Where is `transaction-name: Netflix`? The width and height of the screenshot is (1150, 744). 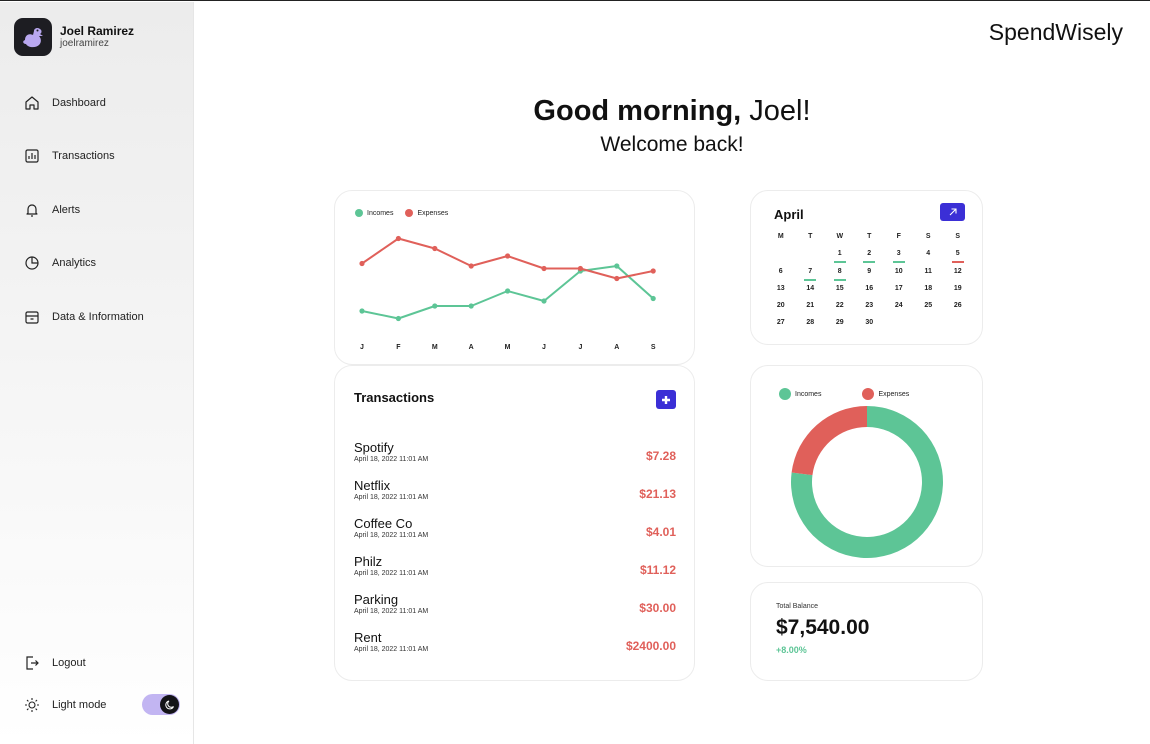
transaction-name: Netflix is located at coordinates (372, 485).